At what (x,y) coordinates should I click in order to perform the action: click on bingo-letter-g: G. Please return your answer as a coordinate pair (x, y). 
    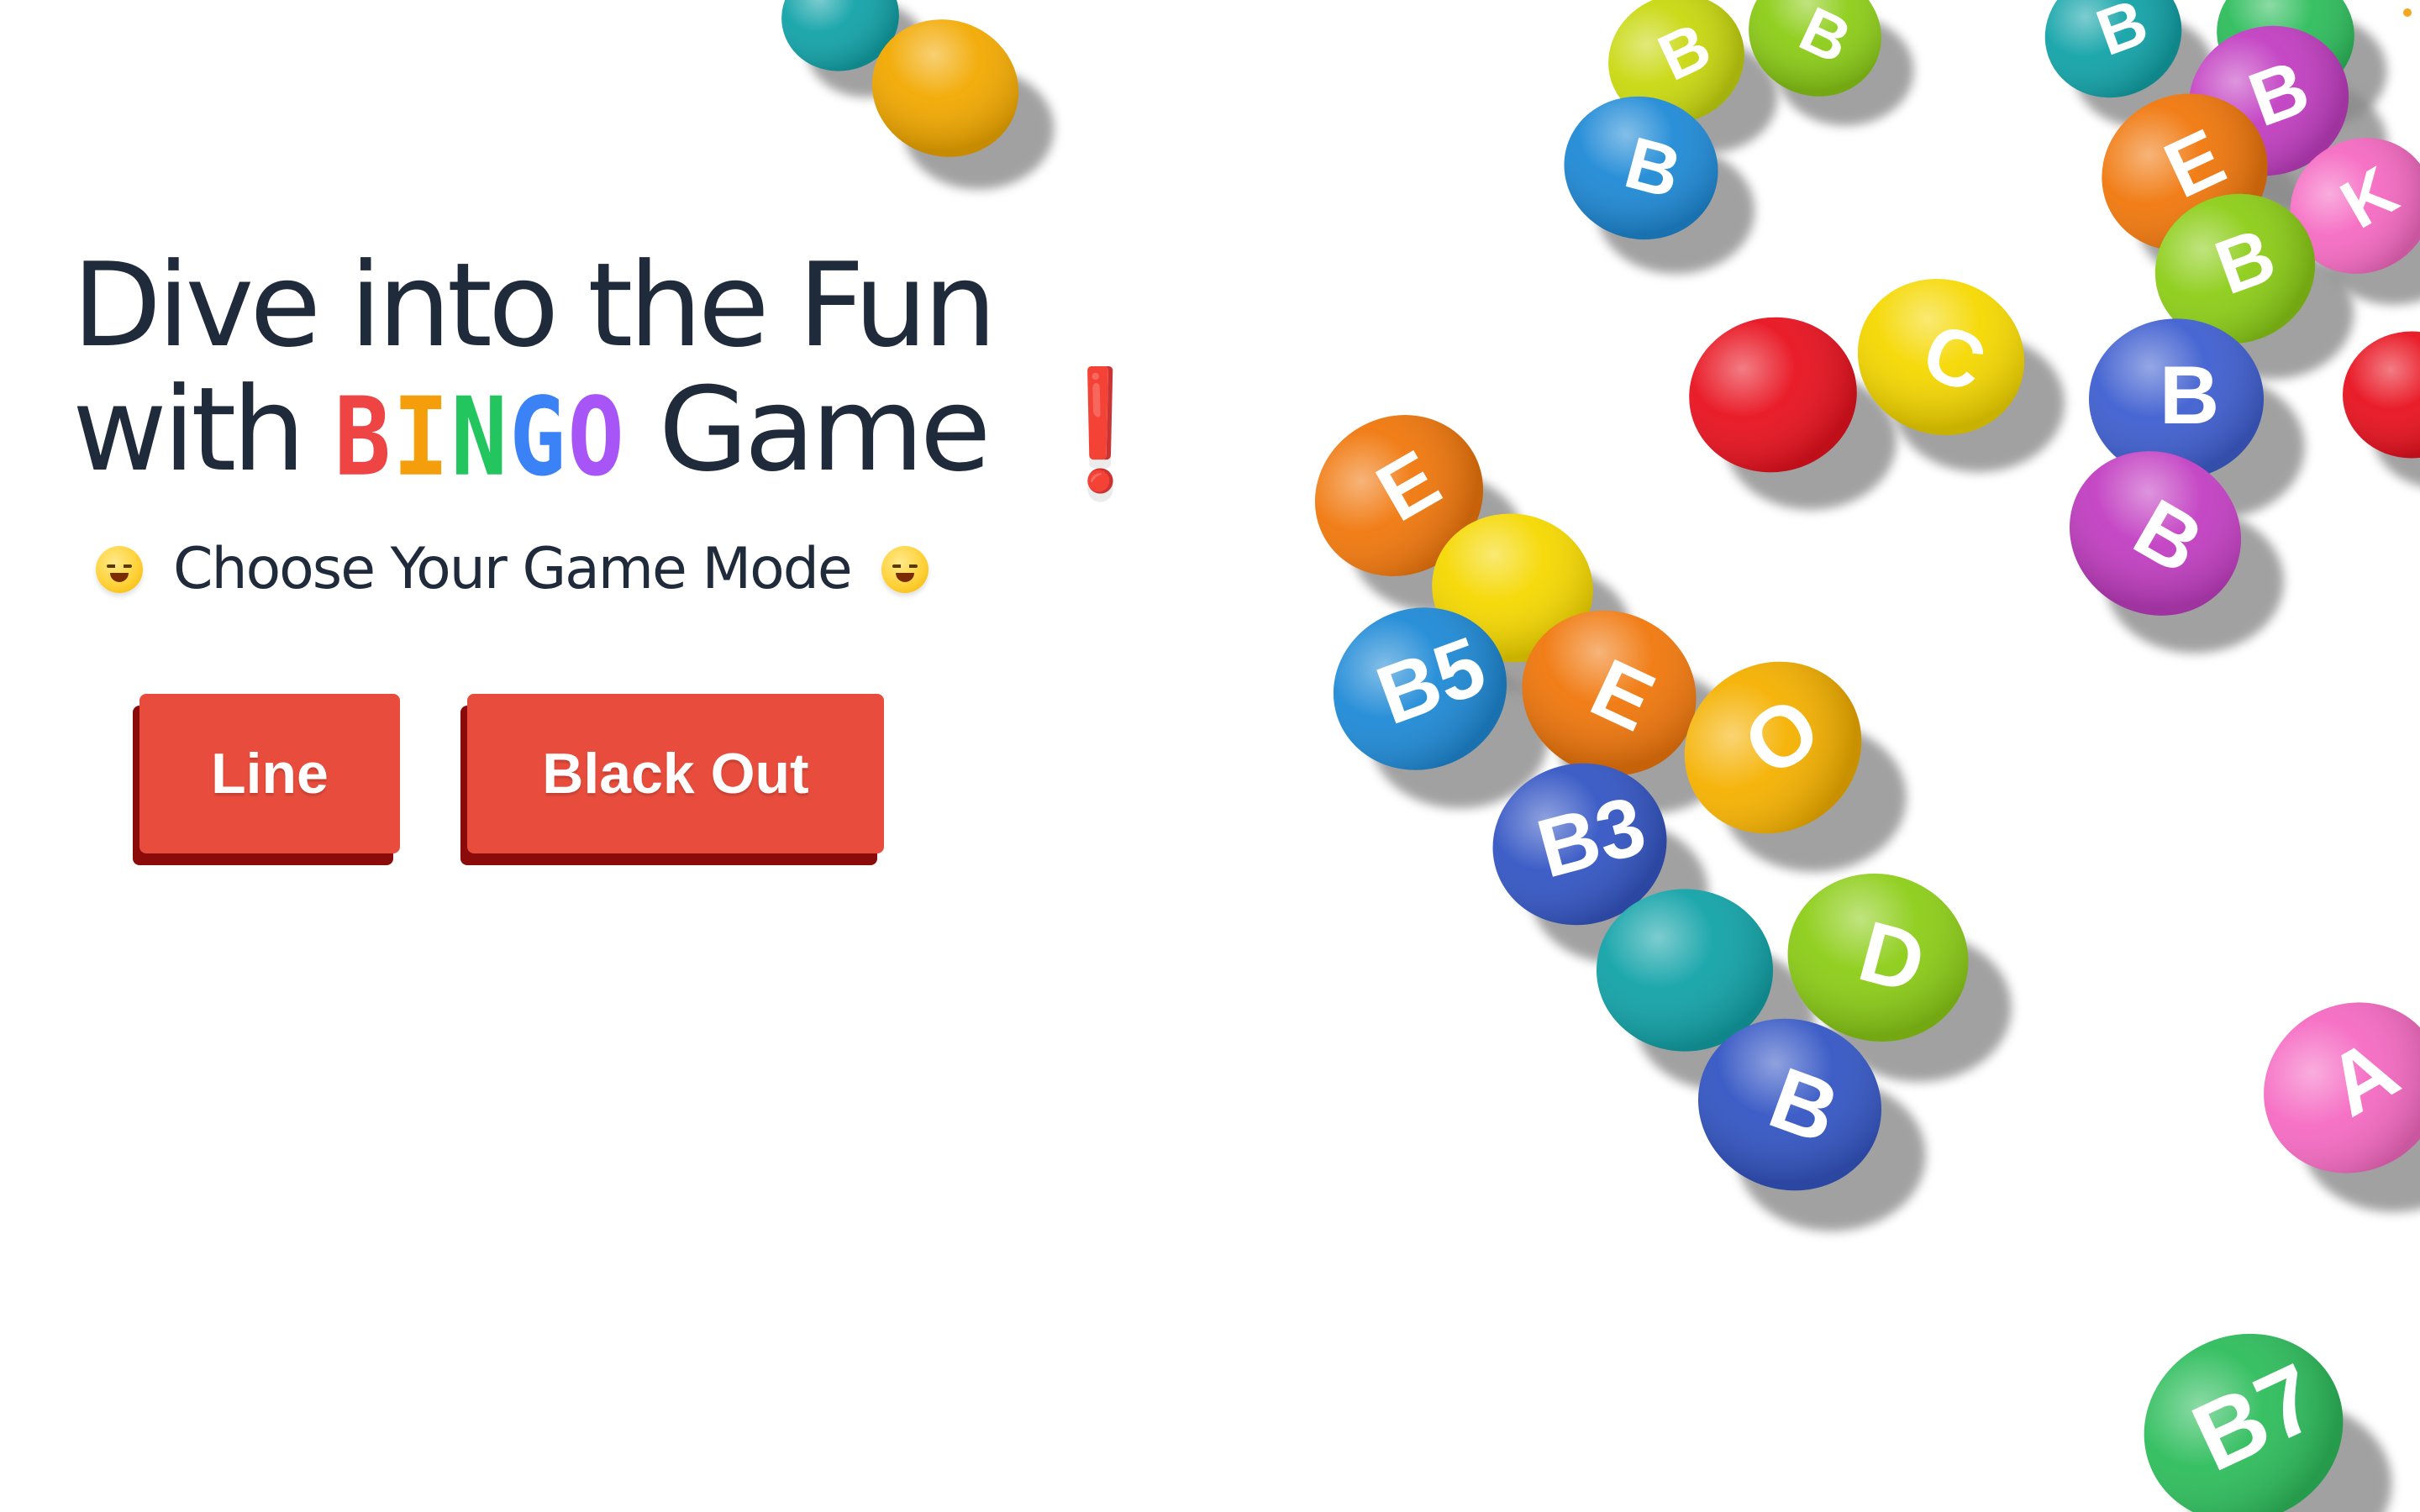
    Looking at the image, I should click on (538, 438).